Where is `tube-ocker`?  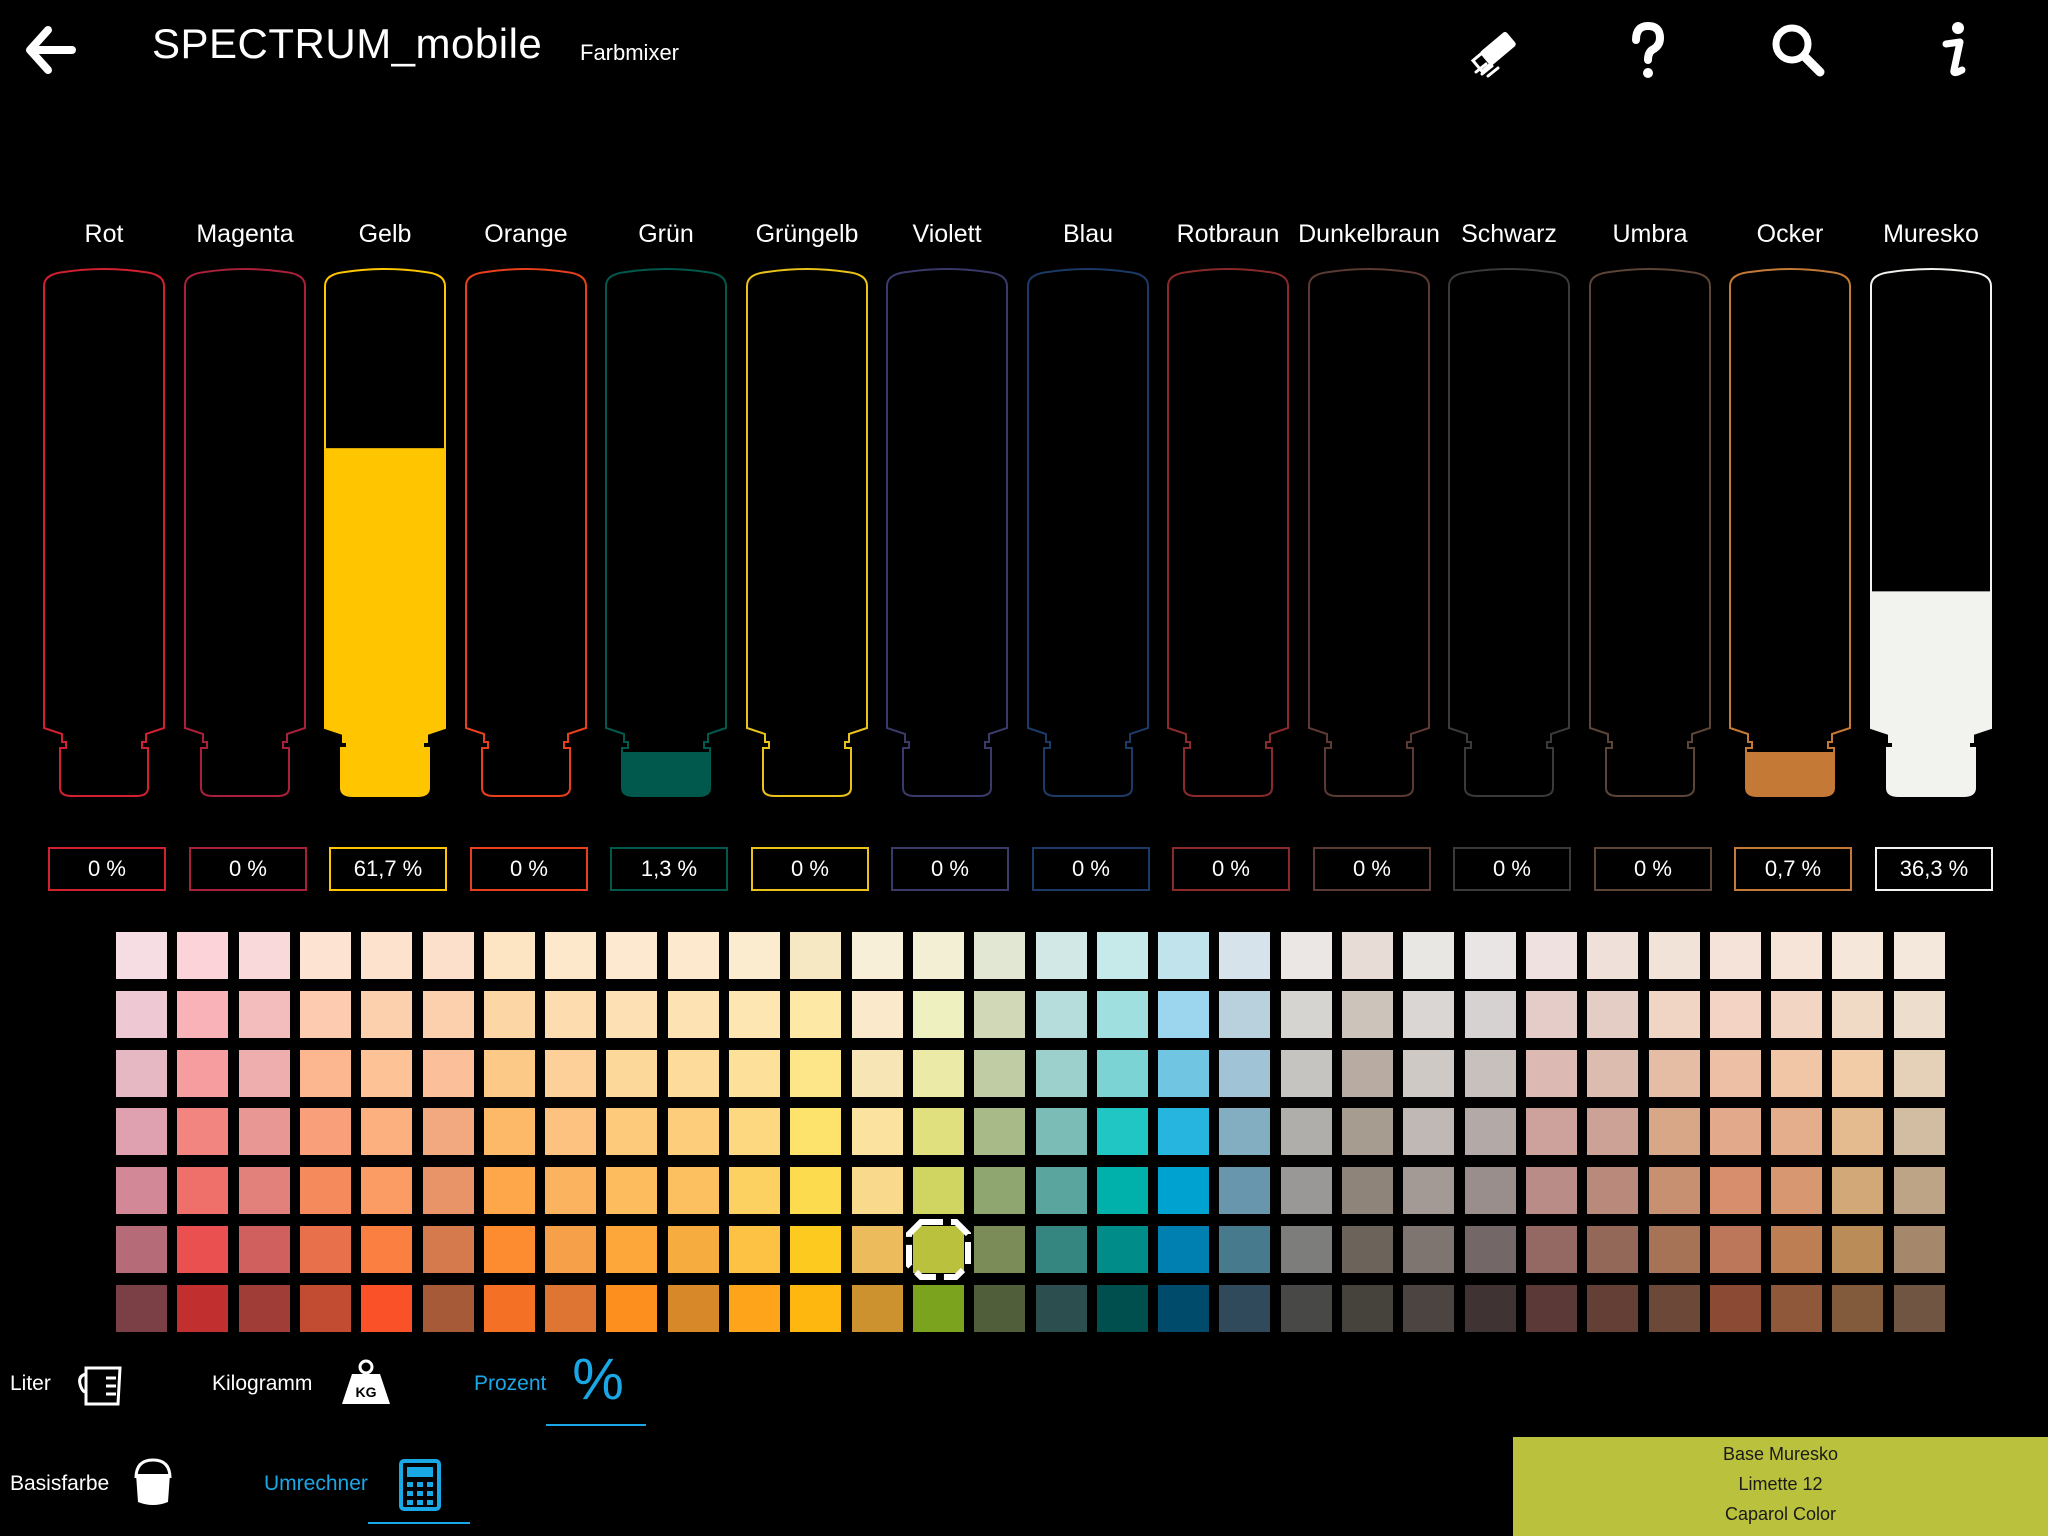
tube-ocker is located at coordinates (1790, 540).